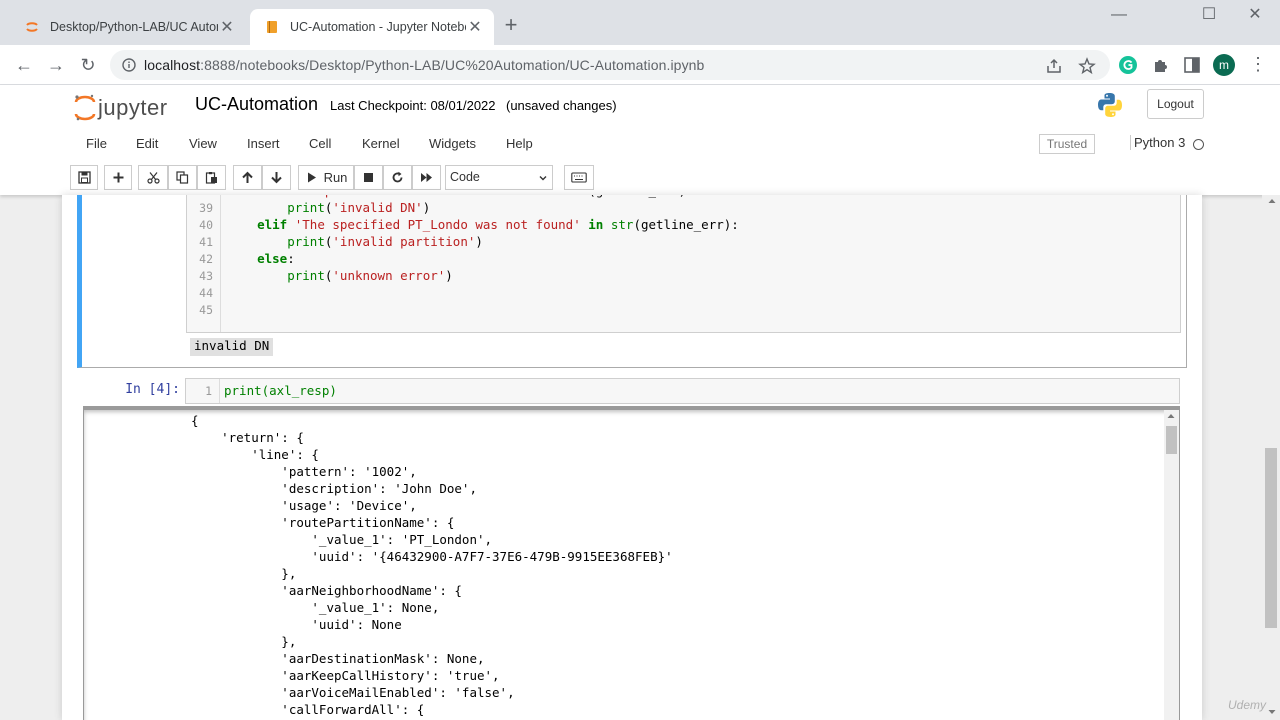 The image size is (1280, 720). Describe the element at coordinates (381, 143) in the screenshot. I see `menu-kernel: Kernel` at that location.